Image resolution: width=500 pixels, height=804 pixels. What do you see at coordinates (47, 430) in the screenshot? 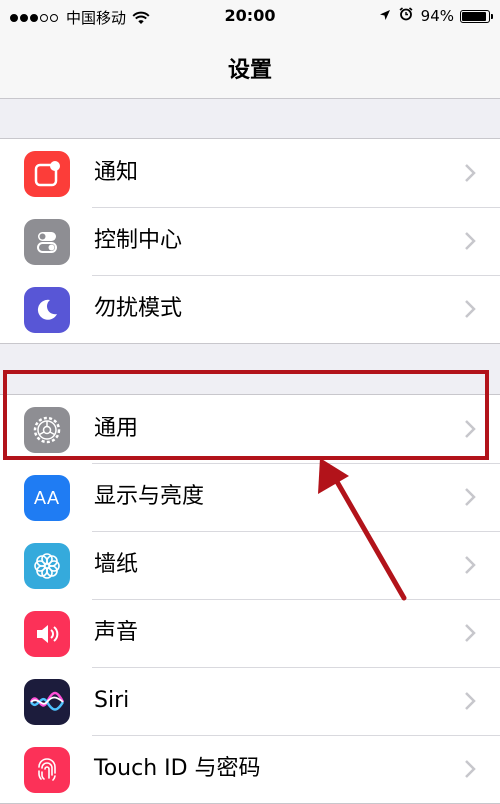
I see `gear-icon` at bounding box center [47, 430].